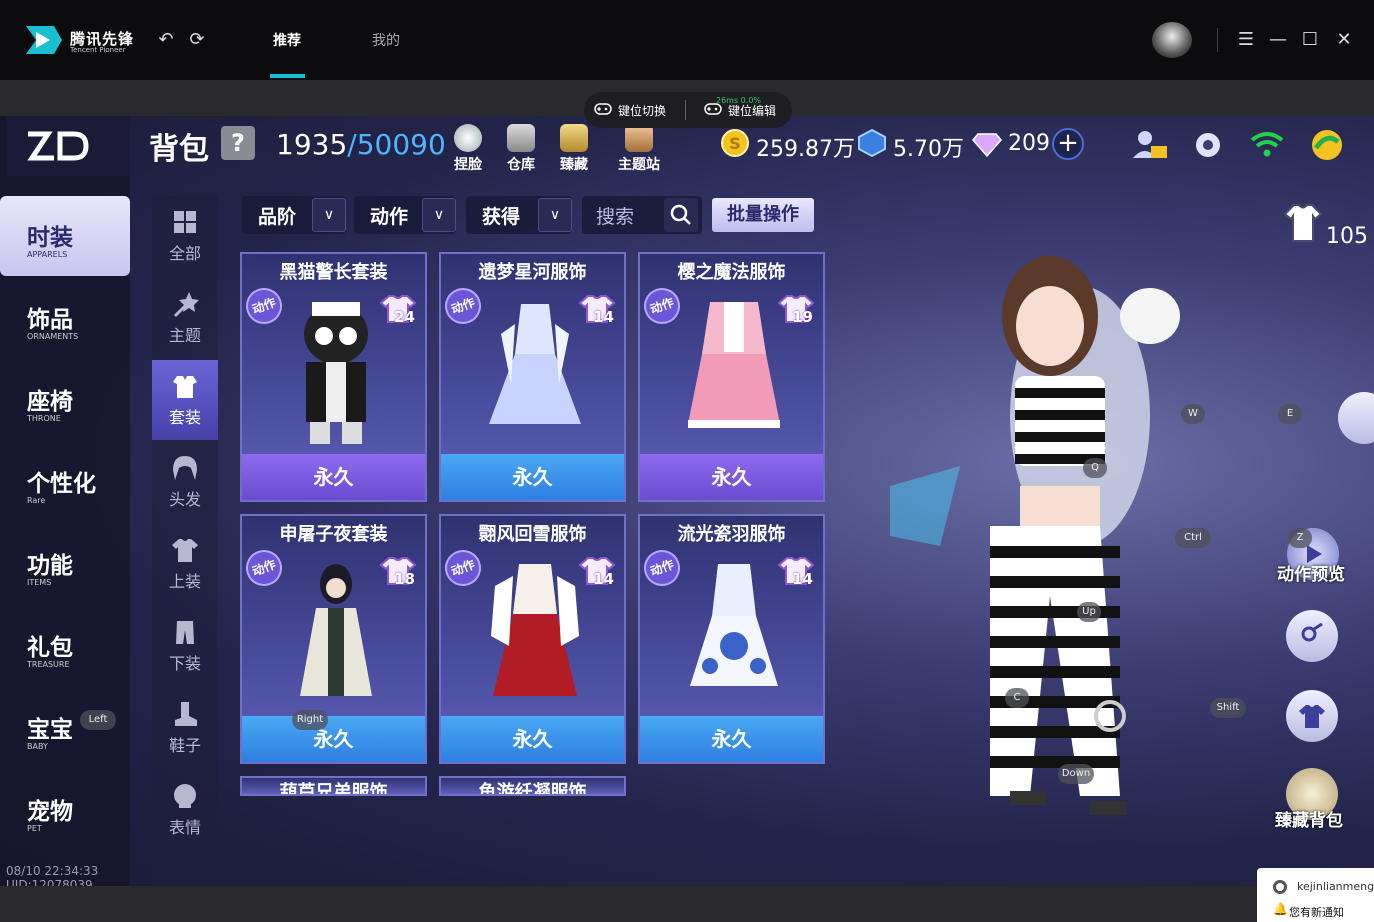 The width and height of the screenshot is (1374, 922). I want to click on minimize-icon: —, so click(1278, 40).